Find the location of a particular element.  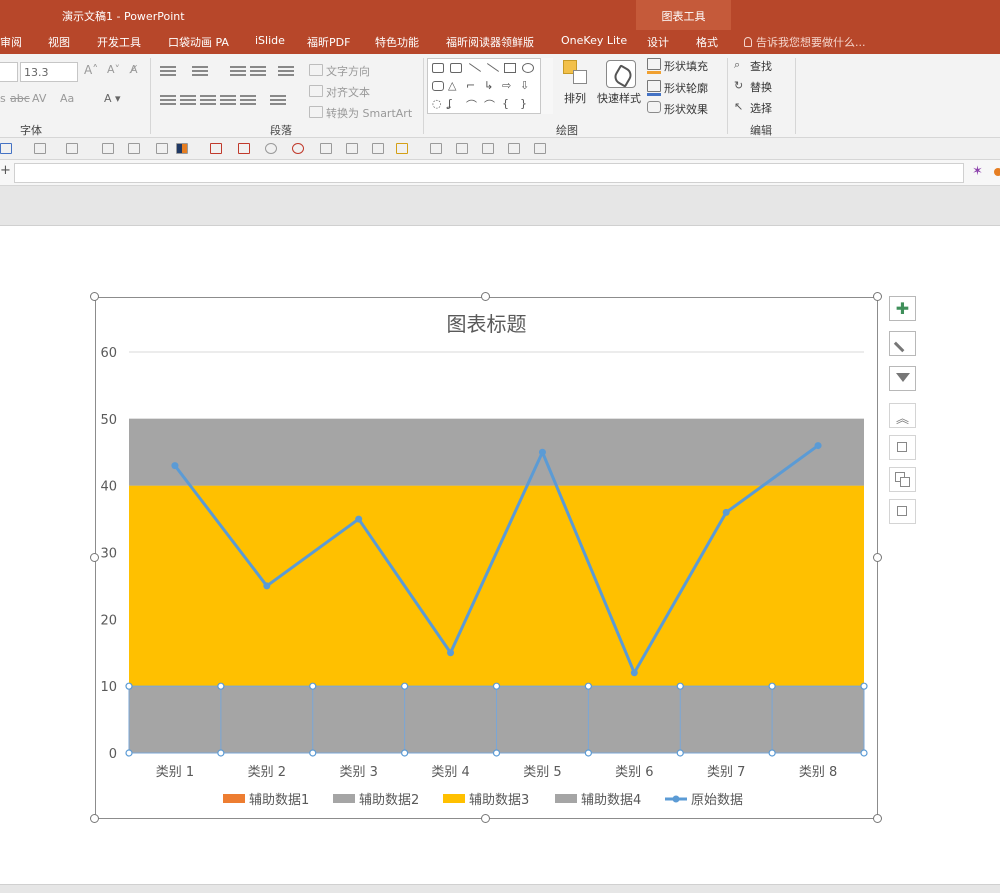

tab-design: 设计 is located at coordinates (658, 42).